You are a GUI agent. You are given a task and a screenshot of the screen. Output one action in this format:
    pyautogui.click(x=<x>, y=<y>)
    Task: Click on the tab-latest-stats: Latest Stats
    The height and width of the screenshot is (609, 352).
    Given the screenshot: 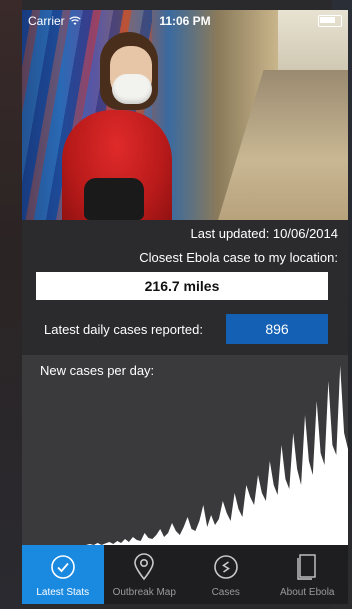 What is the action you would take?
    pyautogui.click(x=63, y=574)
    